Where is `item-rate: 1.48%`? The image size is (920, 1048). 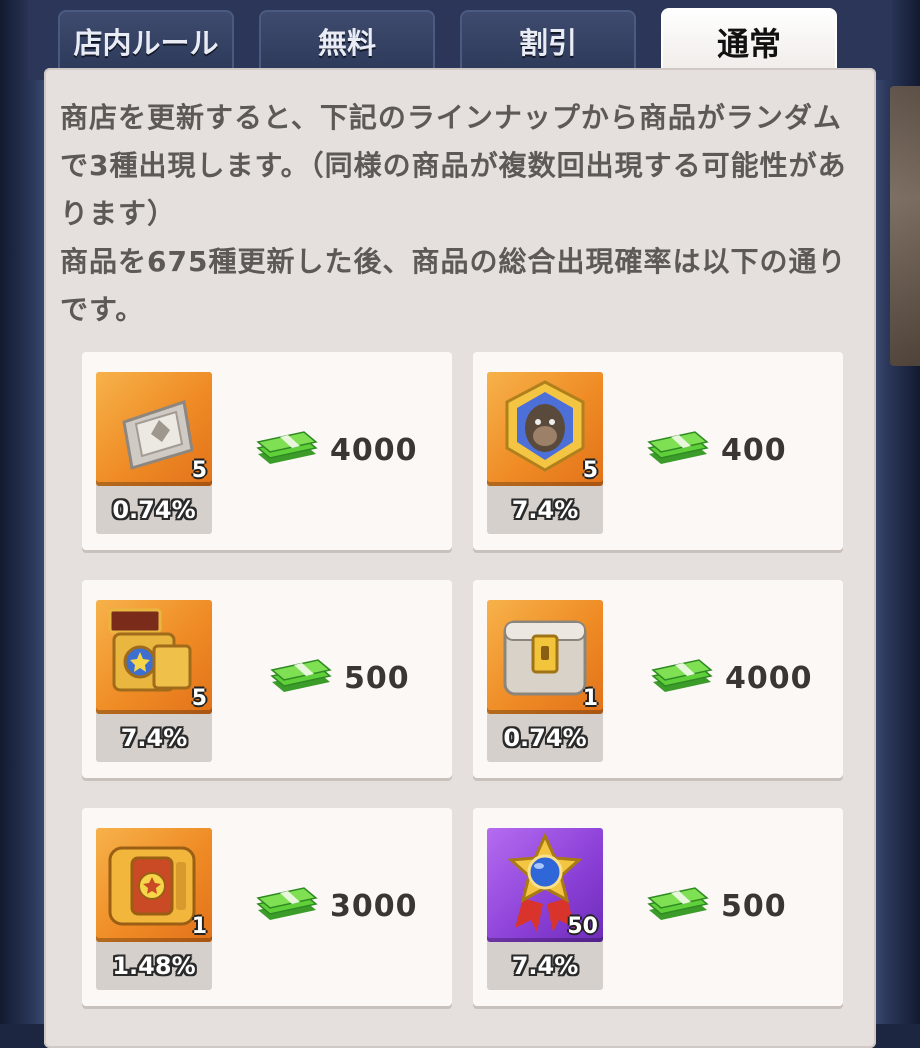
item-rate: 1.48% is located at coordinates (154, 966).